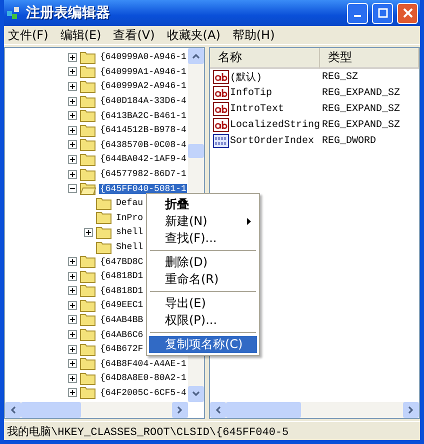 The width and height of the screenshot is (424, 444). I want to click on value-type: REG_DWORD, so click(349, 141).